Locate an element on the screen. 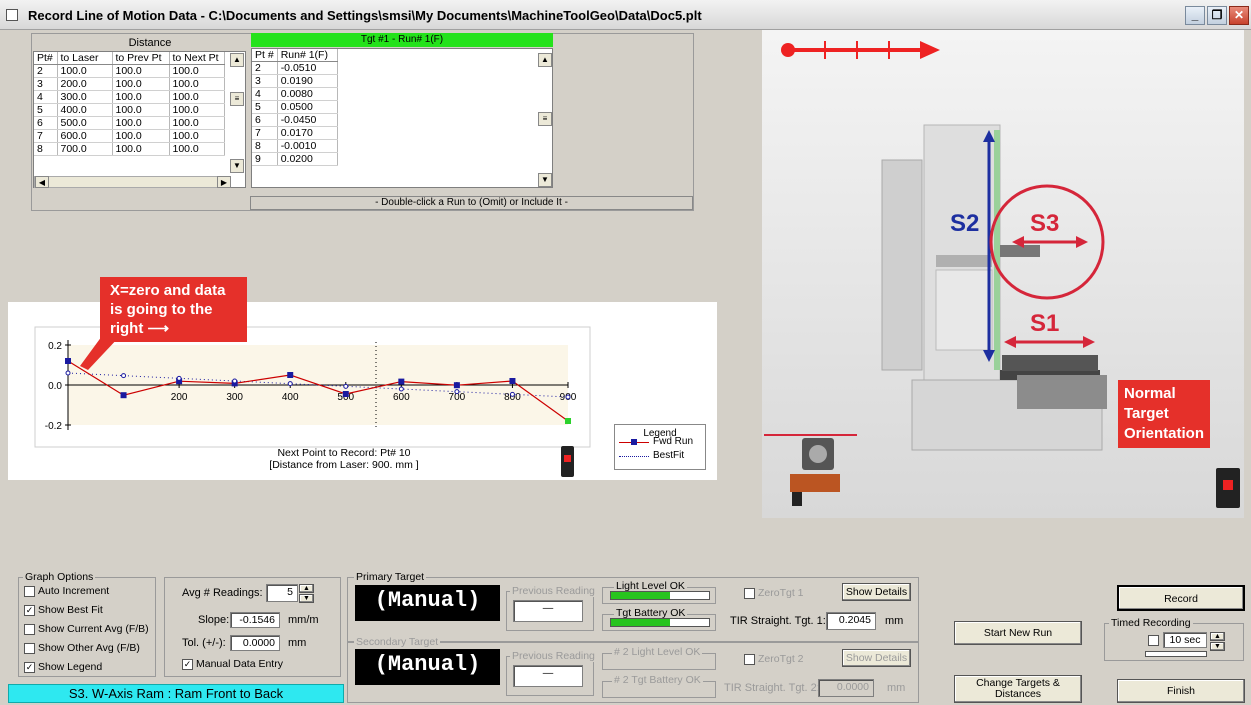 The height and width of the screenshot is (705, 1251). table-row: 5 0.0500 is located at coordinates (295, 107).